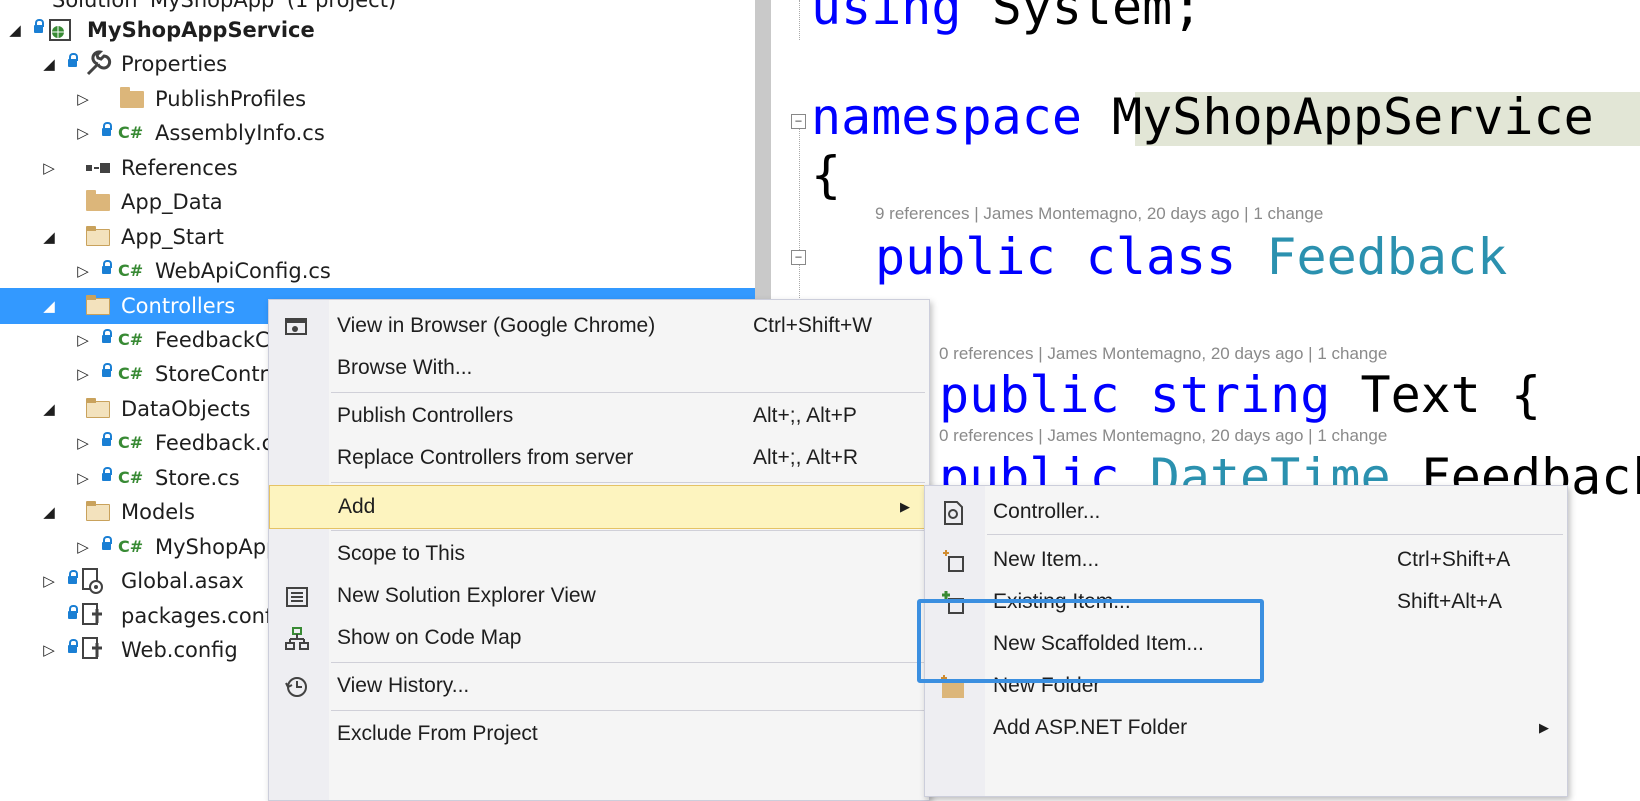  I want to click on tree-label: Feedback.cs, so click(220, 443).